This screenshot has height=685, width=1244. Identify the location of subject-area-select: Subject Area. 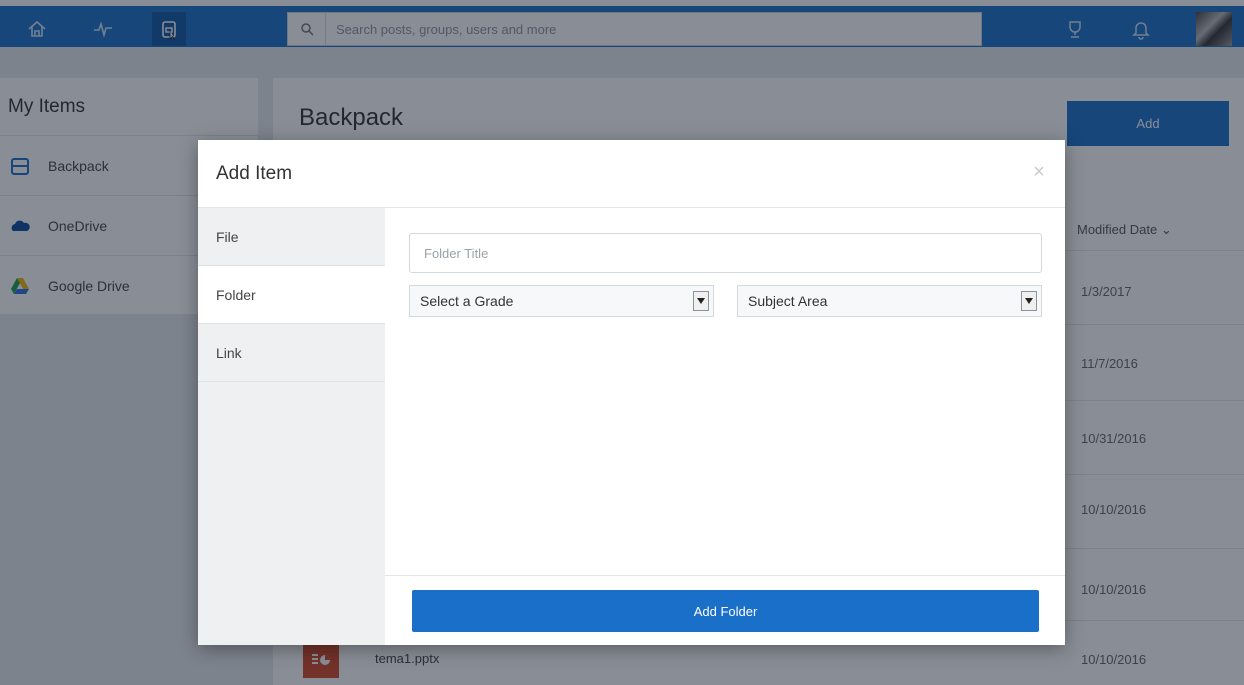
(889, 301).